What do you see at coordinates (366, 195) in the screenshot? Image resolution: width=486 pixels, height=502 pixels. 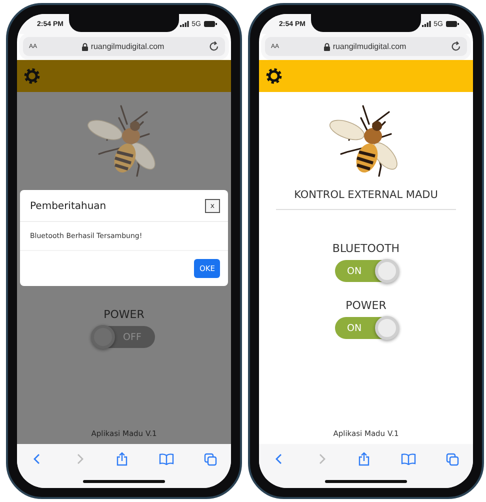 I see `page-title: KONTROL EXTERNAL MADU` at bounding box center [366, 195].